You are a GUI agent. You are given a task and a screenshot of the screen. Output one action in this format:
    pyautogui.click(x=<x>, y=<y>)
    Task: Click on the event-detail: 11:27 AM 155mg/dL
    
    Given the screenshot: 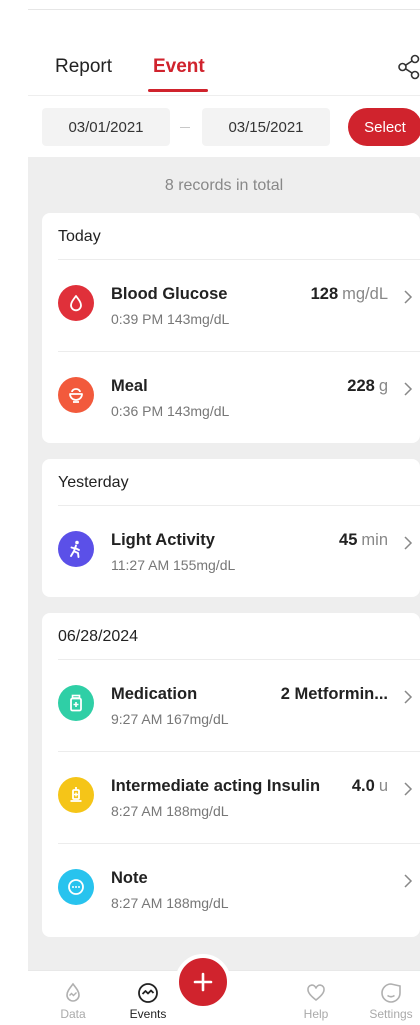 What is the action you would take?
    pyautogui.click(x=173, y=565)
    